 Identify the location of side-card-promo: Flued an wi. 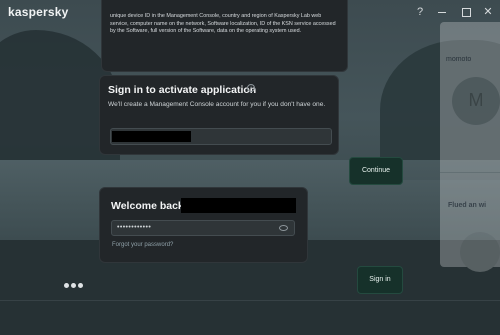
(467, 205).